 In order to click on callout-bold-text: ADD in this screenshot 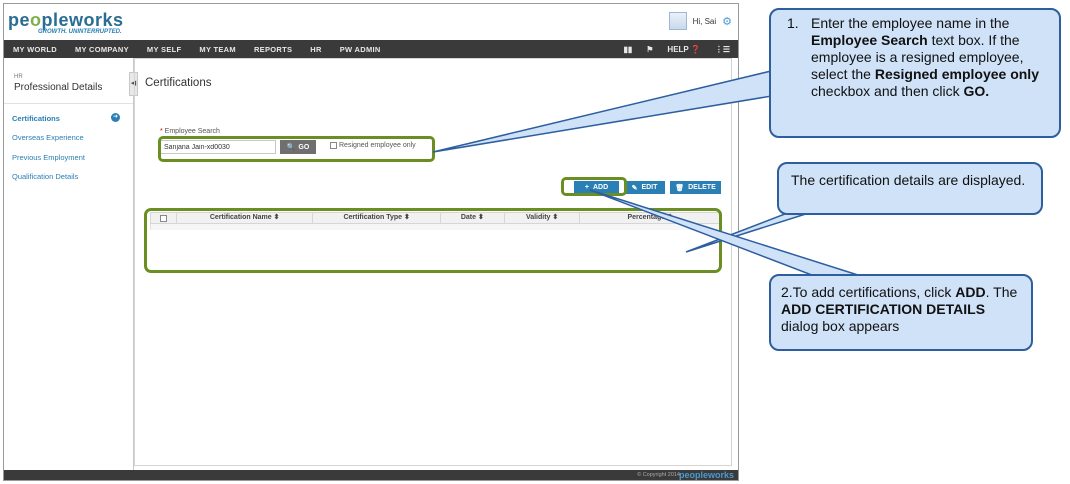, I will do `click(970, 292)`.